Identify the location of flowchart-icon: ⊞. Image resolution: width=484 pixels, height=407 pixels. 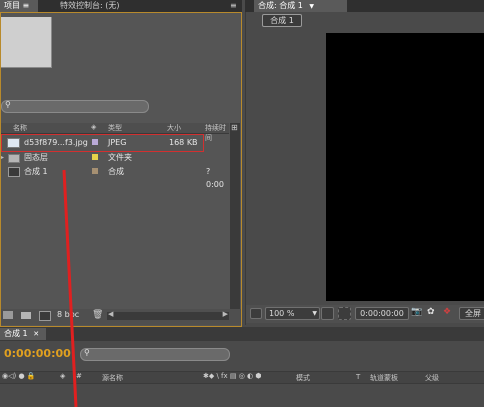
(234, 127).